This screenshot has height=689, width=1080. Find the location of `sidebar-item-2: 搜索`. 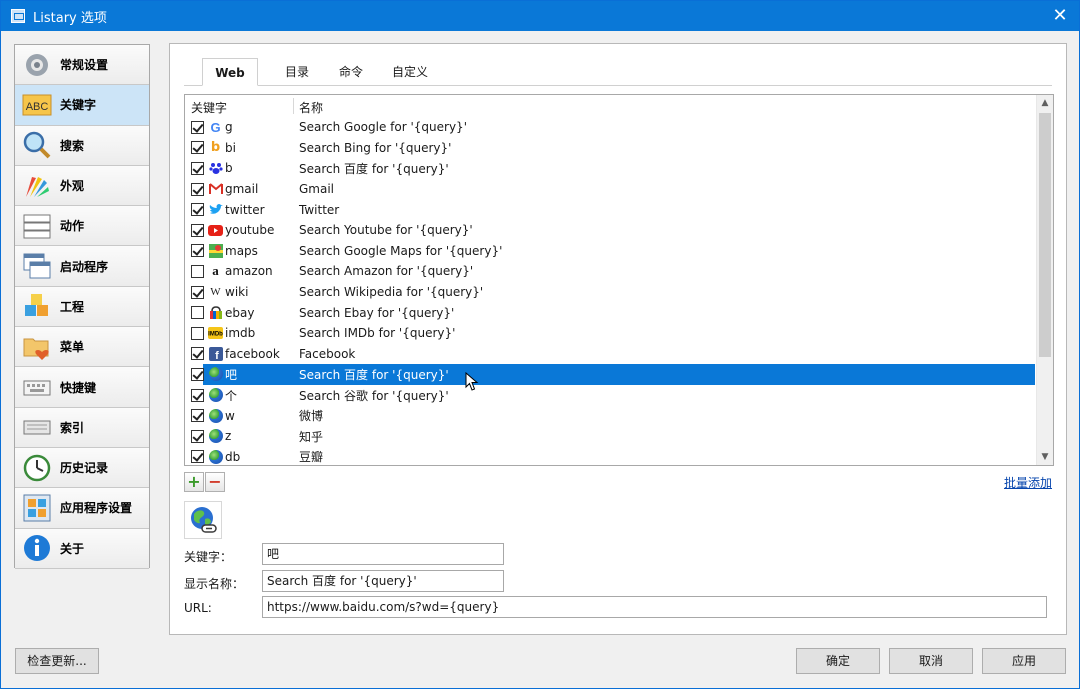

sidebar-item-2: 搜索 is located at coordinates (82, 145).